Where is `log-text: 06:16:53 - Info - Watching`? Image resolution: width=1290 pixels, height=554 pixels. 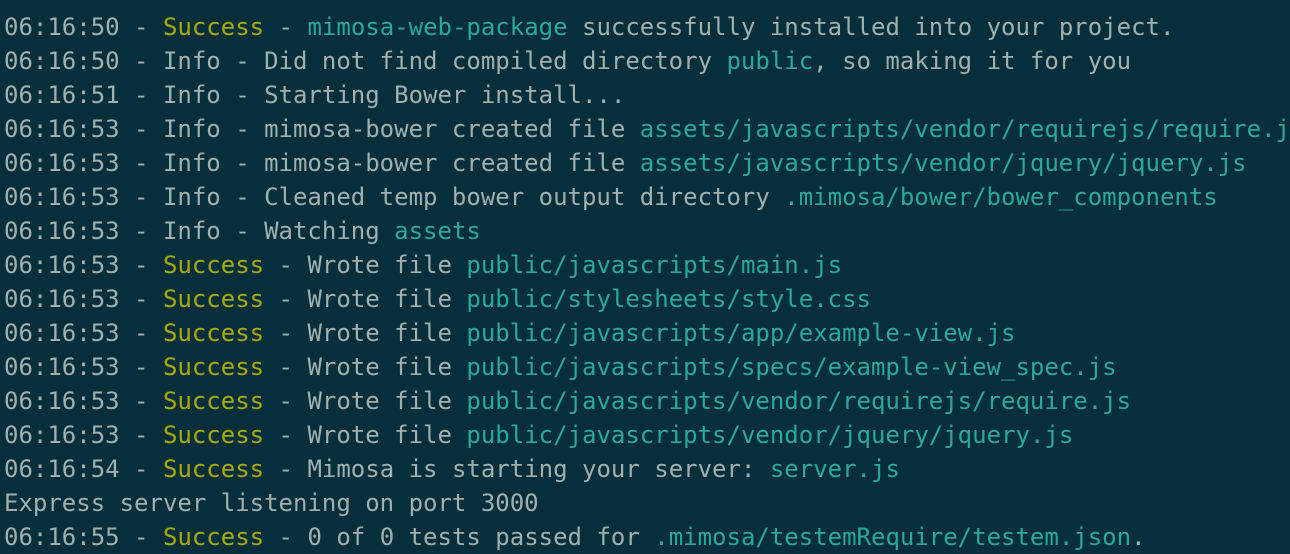
log-text: 06:16:53 - Info - Watching is located at coordinates (199, 231).